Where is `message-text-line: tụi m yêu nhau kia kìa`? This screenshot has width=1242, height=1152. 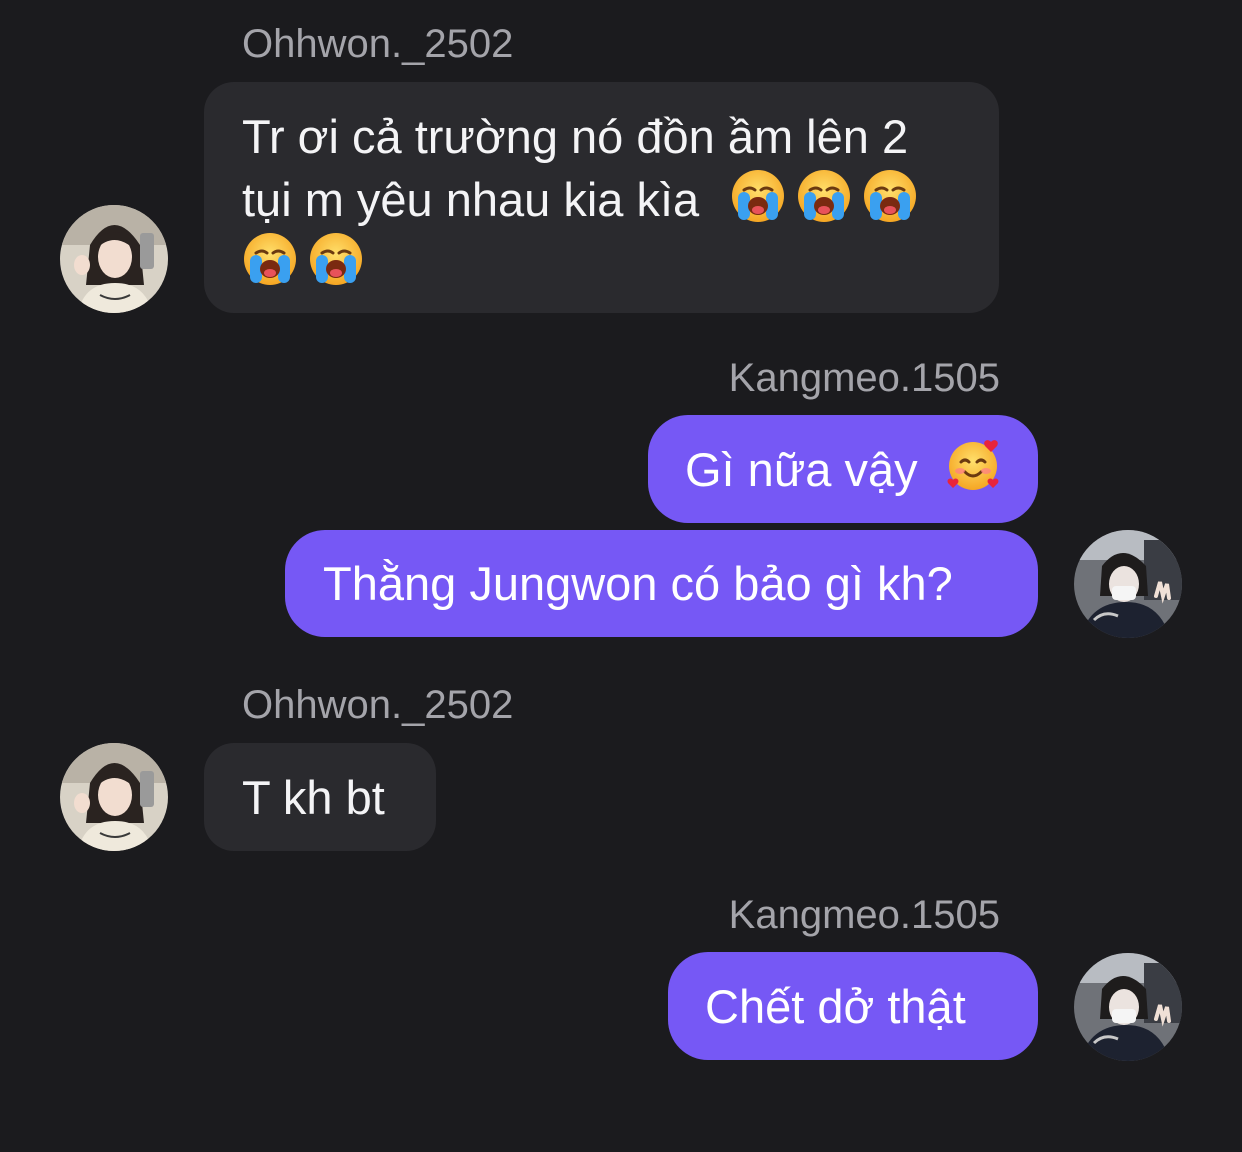 message-text-line: tụi m yêu nhau kia kìa is located at coordinates (601, 199).